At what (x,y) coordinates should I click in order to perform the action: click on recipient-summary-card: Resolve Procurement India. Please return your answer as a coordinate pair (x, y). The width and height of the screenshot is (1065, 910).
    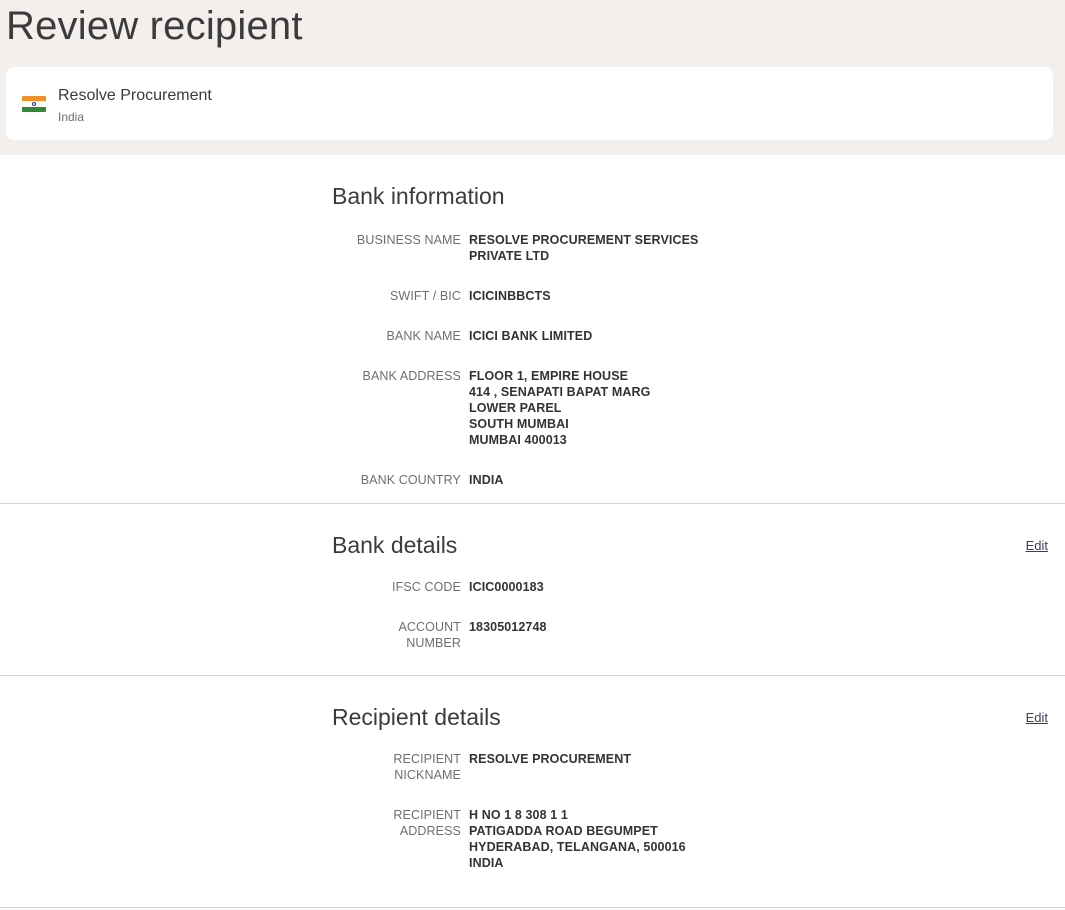
    Looking at the image, I should click on (529, 103).